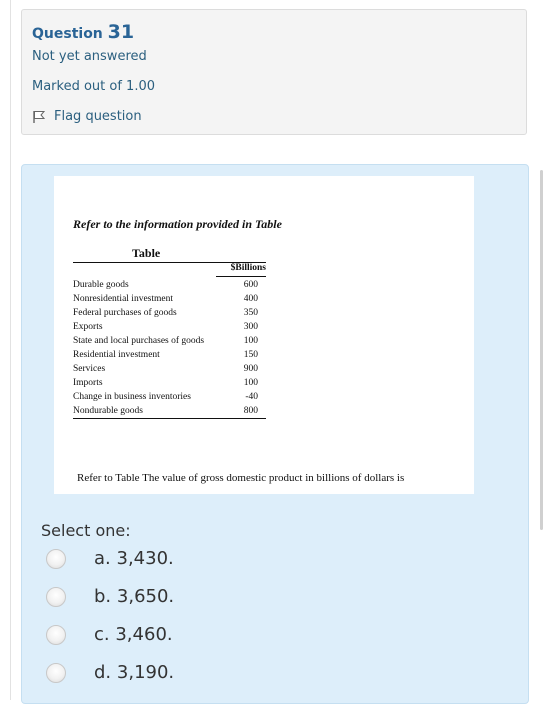 The image size is (550, 704). Describe the element at coordinates (169, 285) in the screenshot. I see `table-row: Durable goods 600` at that location.